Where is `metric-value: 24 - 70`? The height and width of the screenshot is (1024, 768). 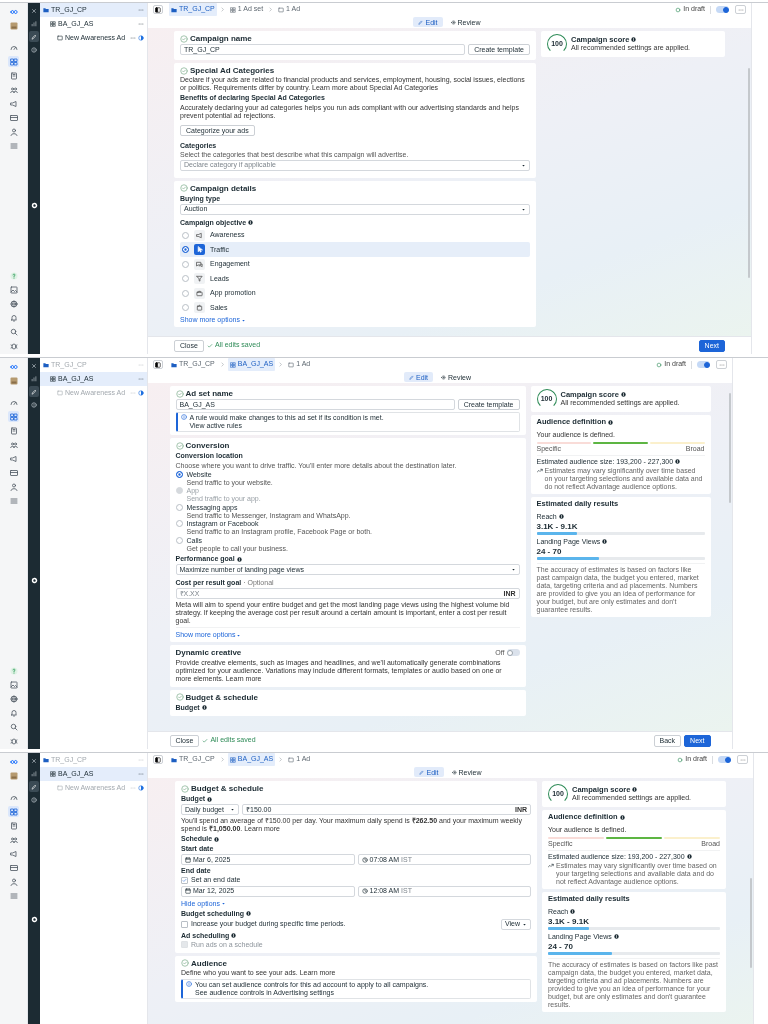
metric-value: 24 - 70 is located at coordinates (549, 551).